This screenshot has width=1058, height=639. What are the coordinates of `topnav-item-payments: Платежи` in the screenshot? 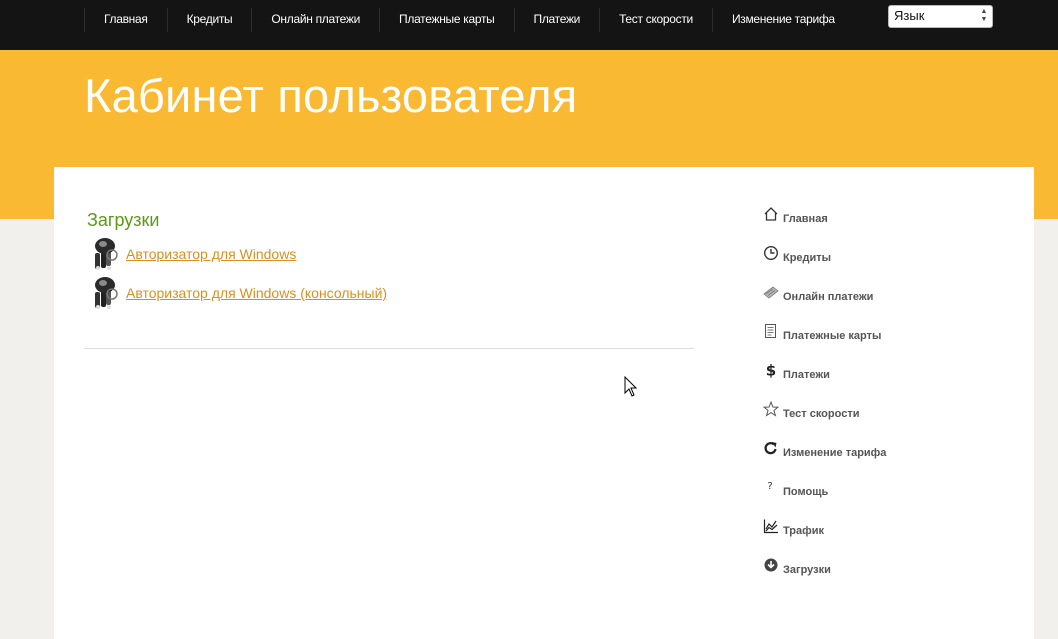 It's located at (556, 20).